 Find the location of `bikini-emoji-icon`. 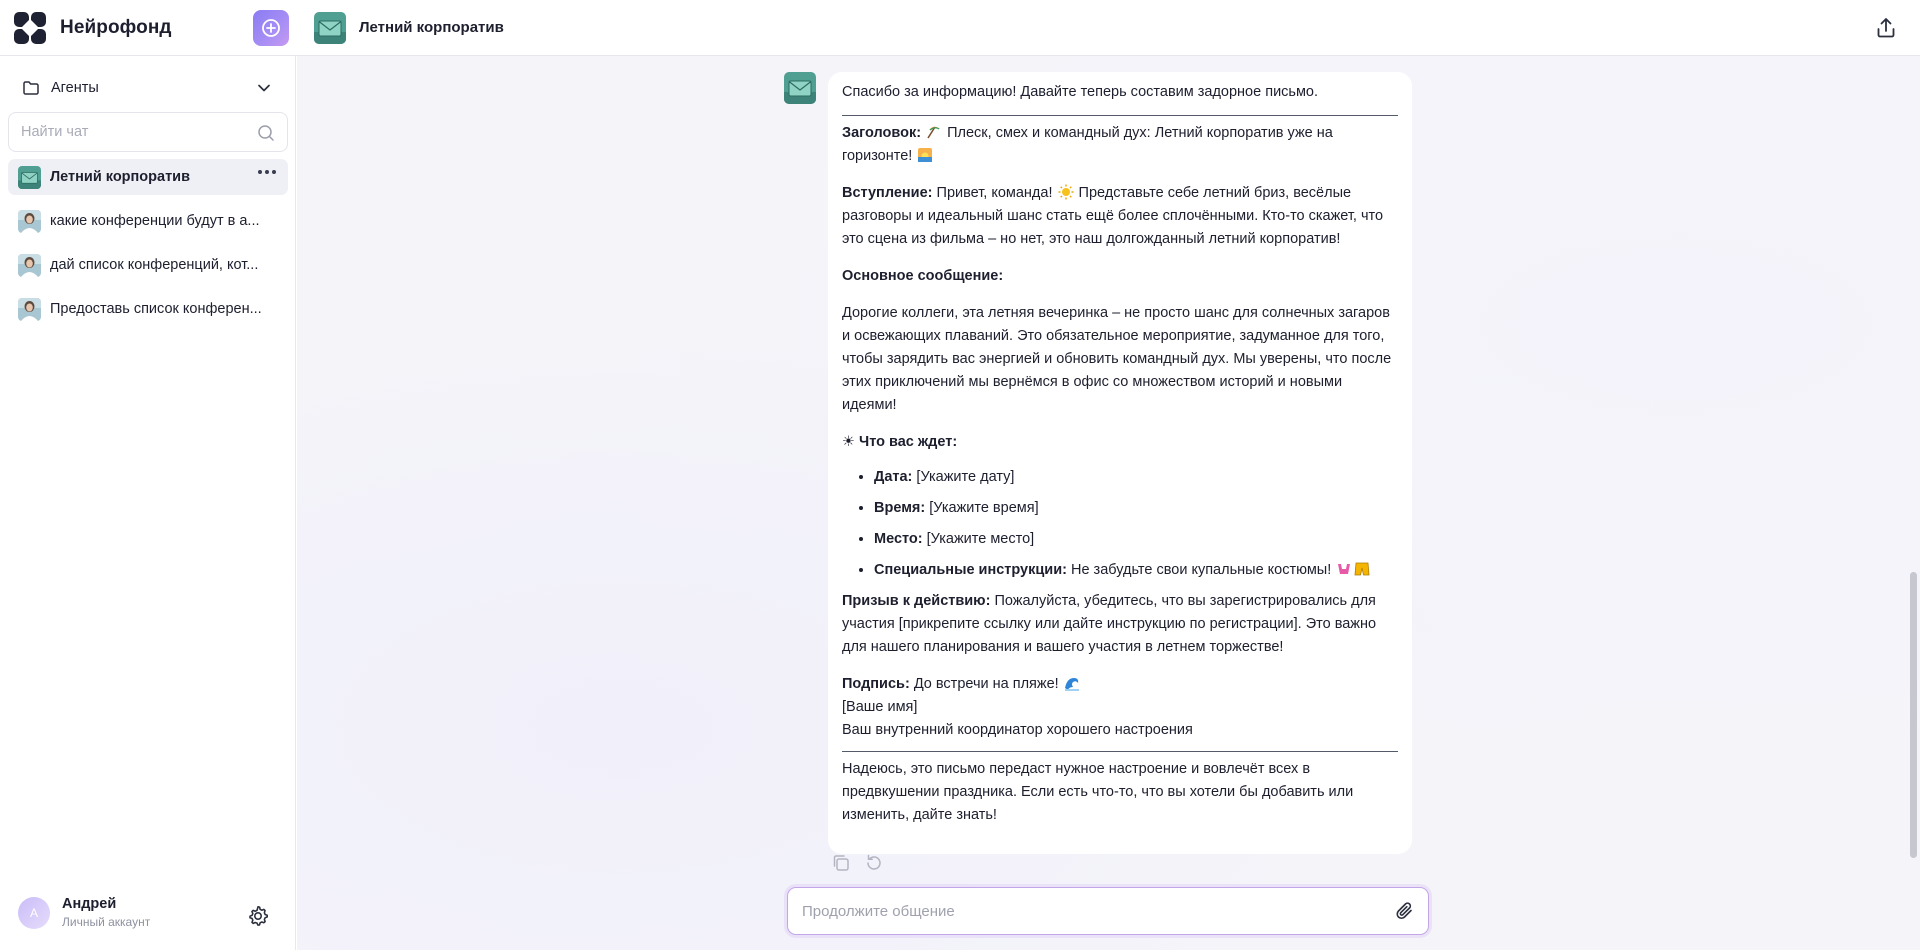

bikini-emoji-icon is located at coordinates (1344, 569).